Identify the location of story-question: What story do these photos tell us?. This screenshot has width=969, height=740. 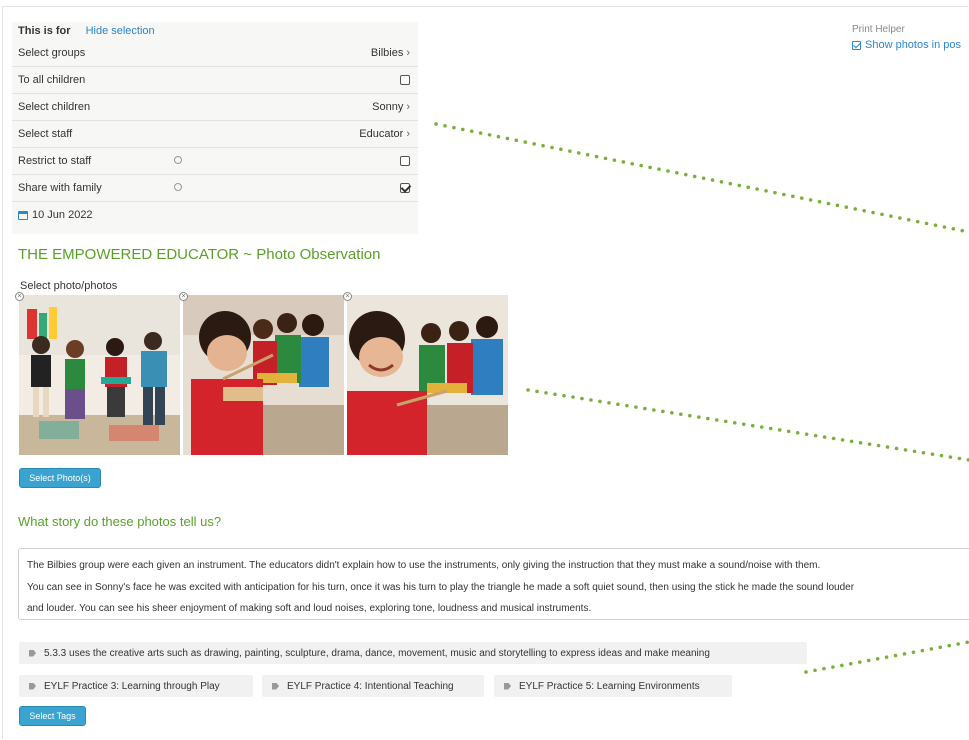
(120, 521).